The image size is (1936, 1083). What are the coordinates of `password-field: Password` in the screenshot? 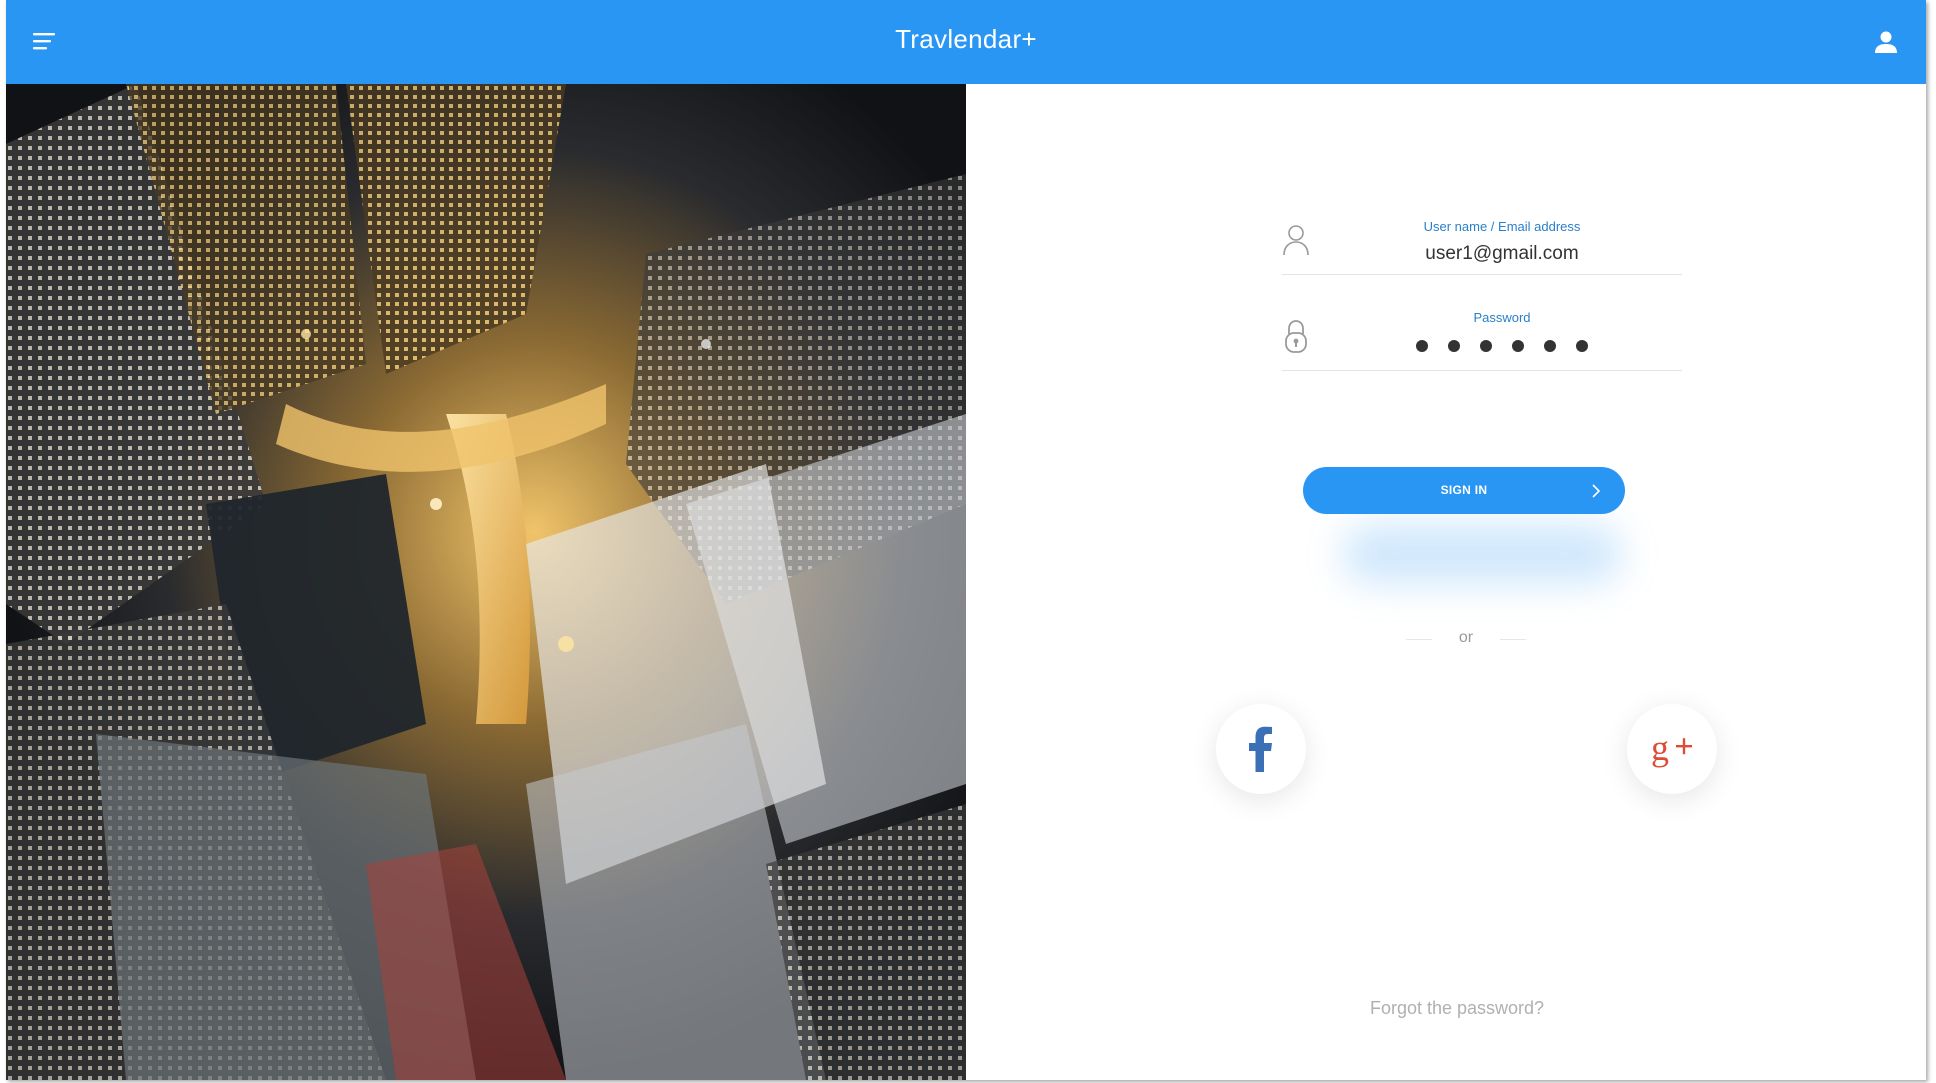 It's located at (1482, 340).